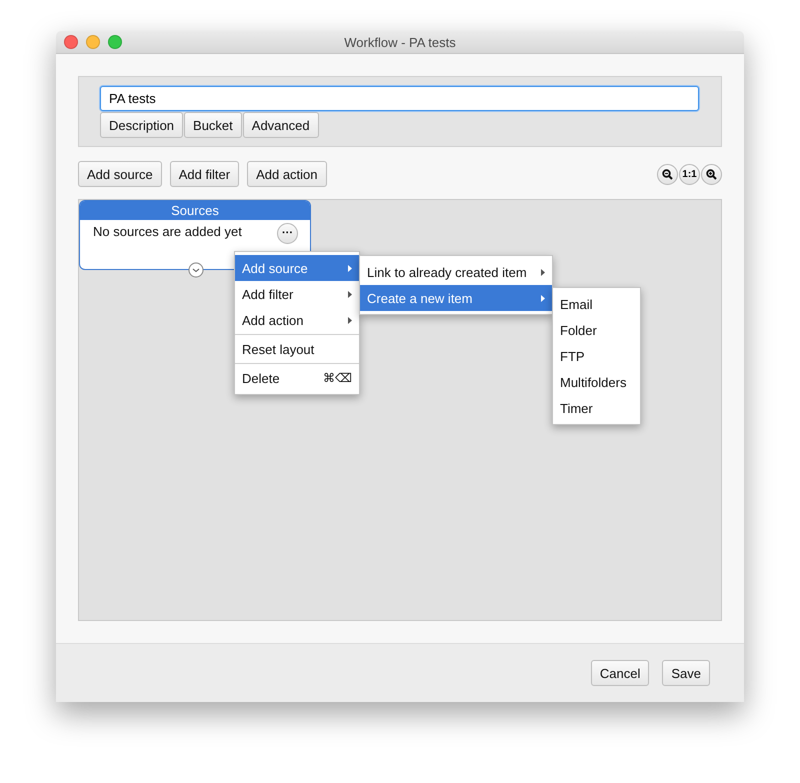 The image size is (800, 783). Describe the element at coordinates (297, 378) in the screenshot. I see `menu-item: Delete ⌘⌫` at that location.